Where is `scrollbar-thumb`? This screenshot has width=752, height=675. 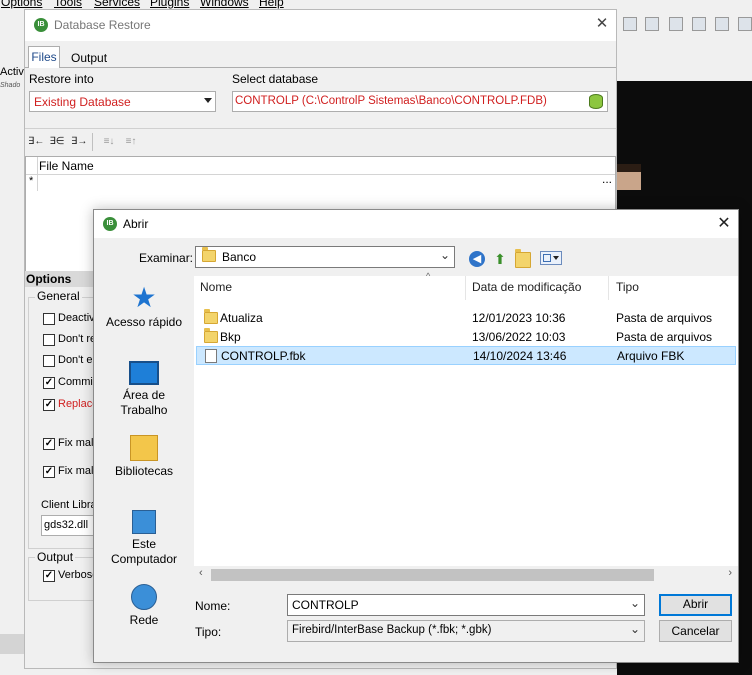 scrollbar-thumb is located at coordinates (432, 575).